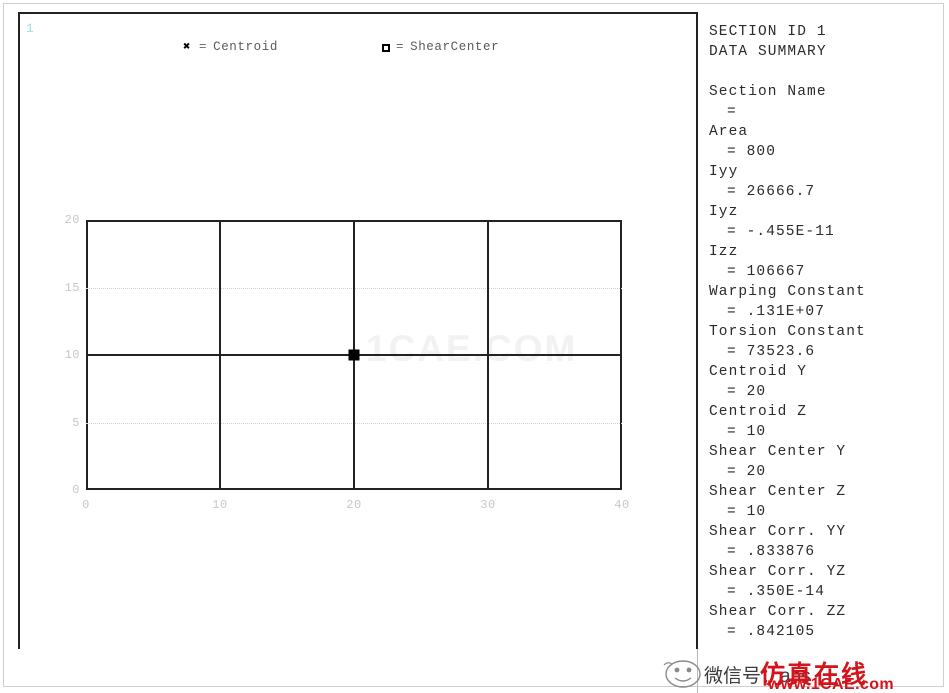 The height and width of the screenshot is (693, 949). What do you see at coordinates (187, 47) in the screenshot?
I see `x-marker-icon: ✖` at bounding box center [187, 47].